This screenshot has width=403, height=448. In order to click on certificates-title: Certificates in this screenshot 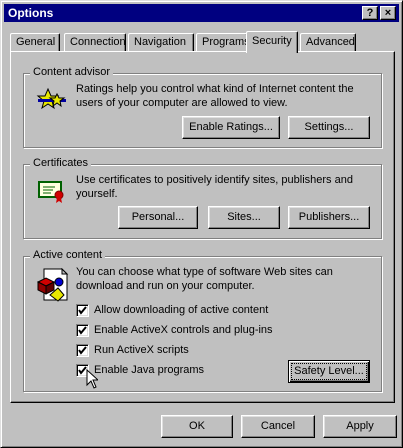, I will do `click(61, 163)`.